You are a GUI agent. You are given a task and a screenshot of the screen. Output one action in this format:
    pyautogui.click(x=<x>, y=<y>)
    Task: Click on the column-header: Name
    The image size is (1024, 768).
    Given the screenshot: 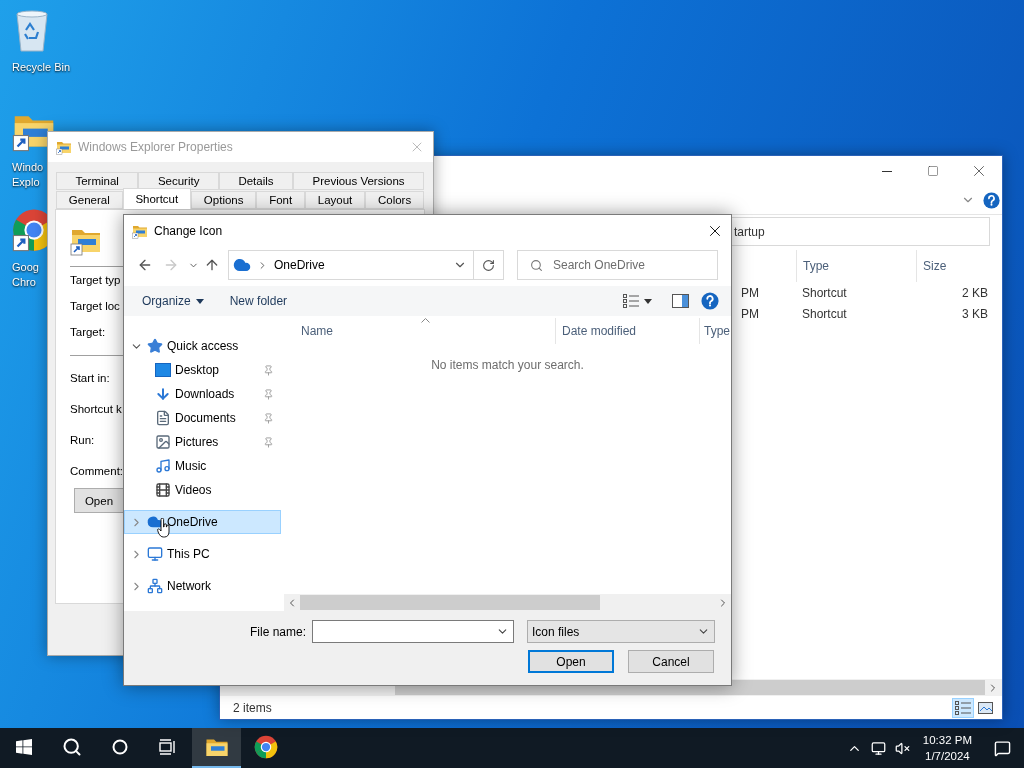 What is the action you would take?
    pyautogui.click(x=419, y=331)
    